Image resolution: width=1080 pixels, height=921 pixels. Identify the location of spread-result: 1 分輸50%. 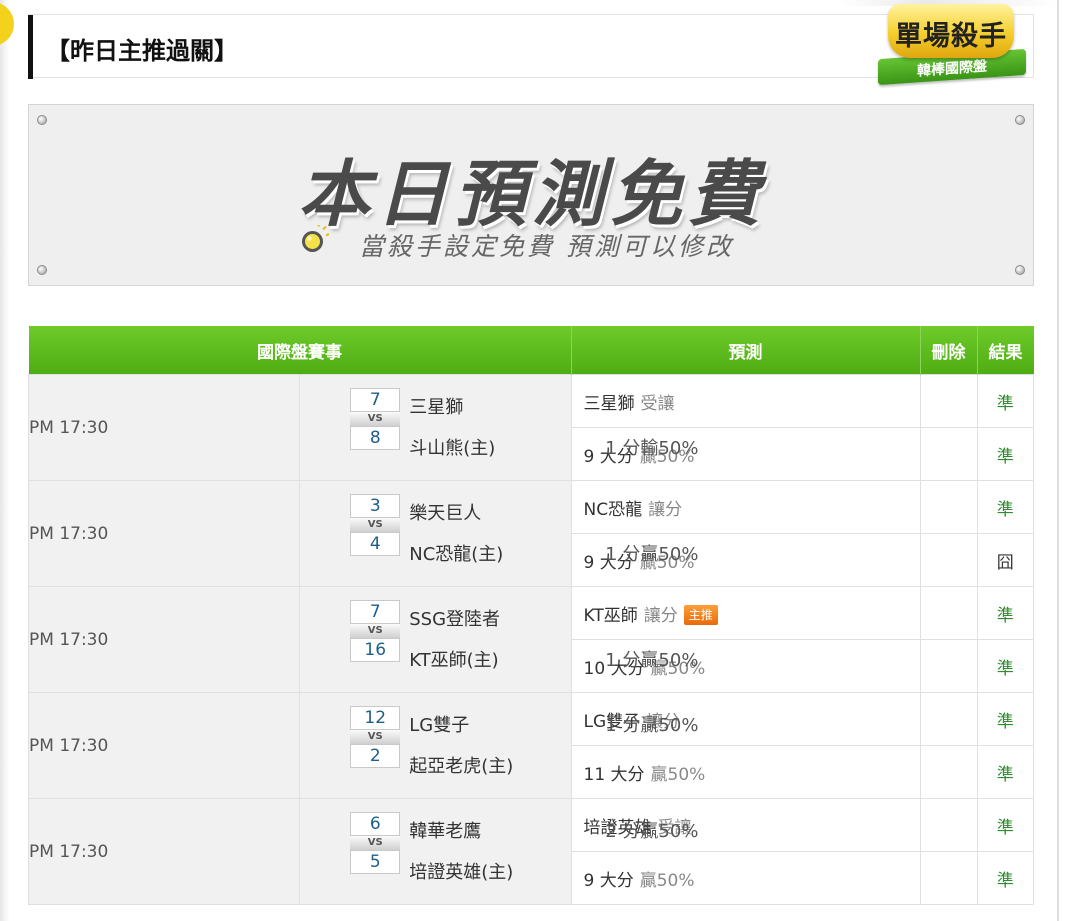
(652, 448).